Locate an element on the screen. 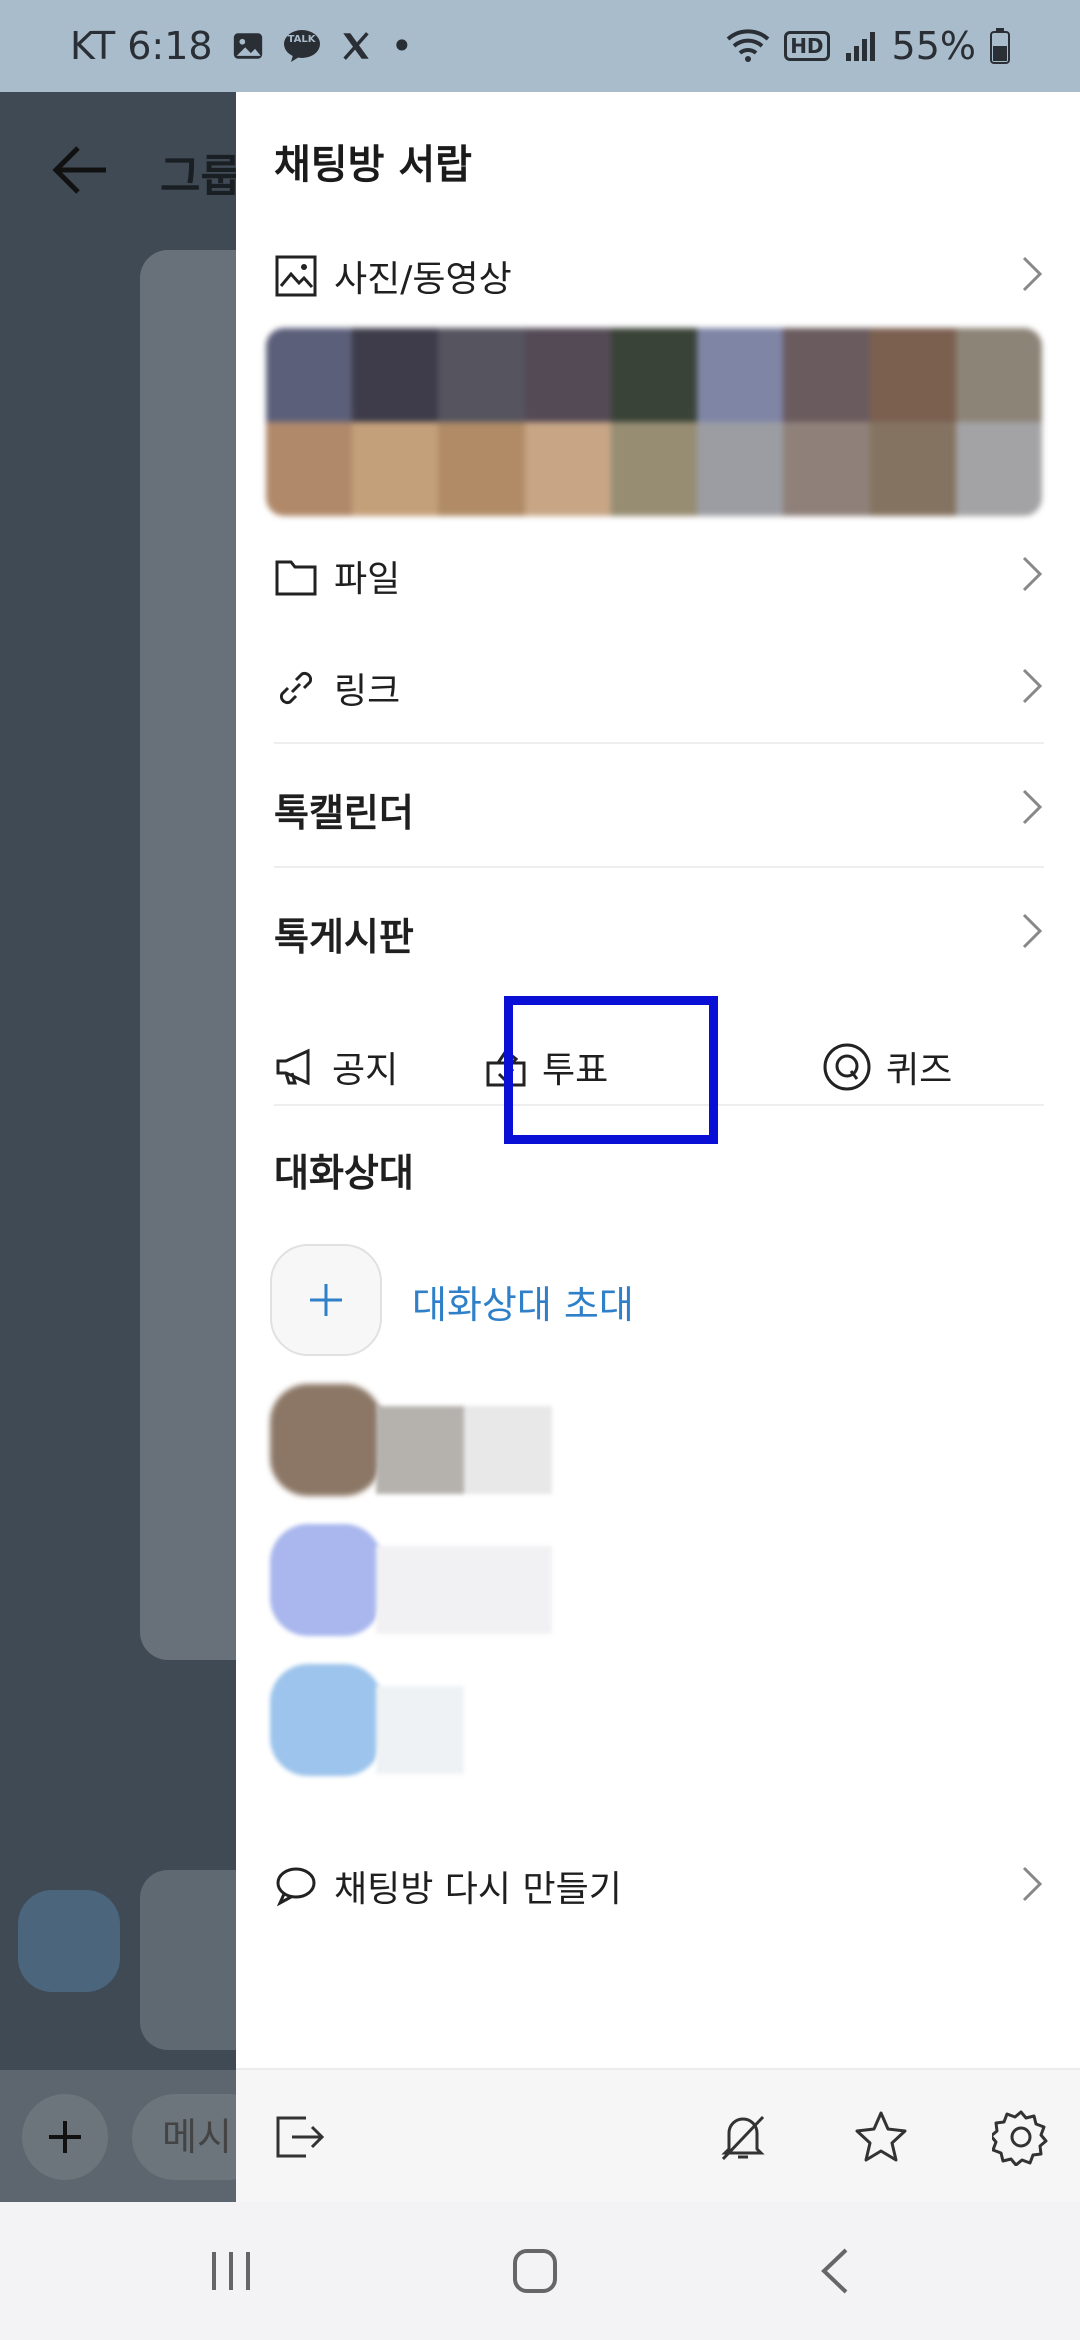  home-icon is located at coordinates (535, 2271).